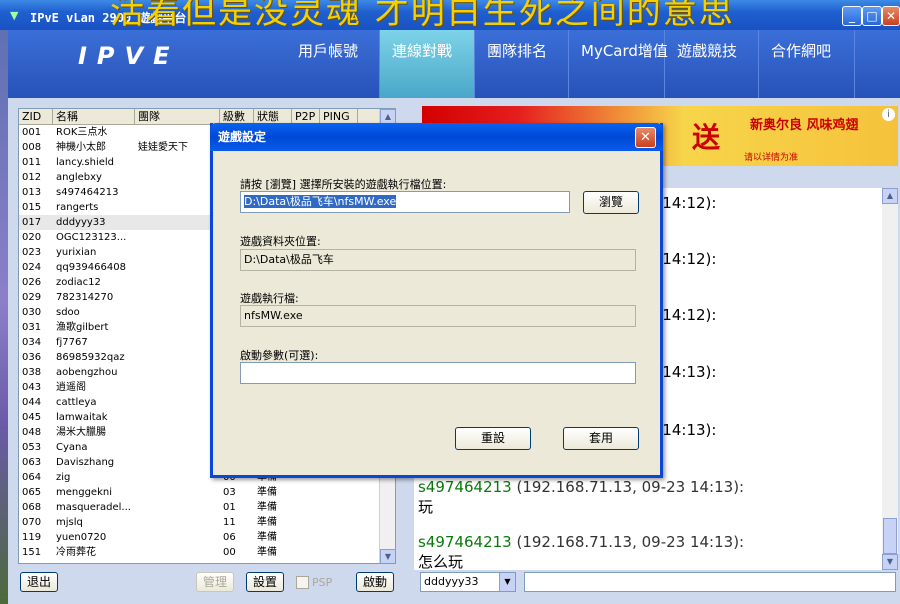  I want to click on nav-team-ranking: 團隊排名, so click(522, 64).